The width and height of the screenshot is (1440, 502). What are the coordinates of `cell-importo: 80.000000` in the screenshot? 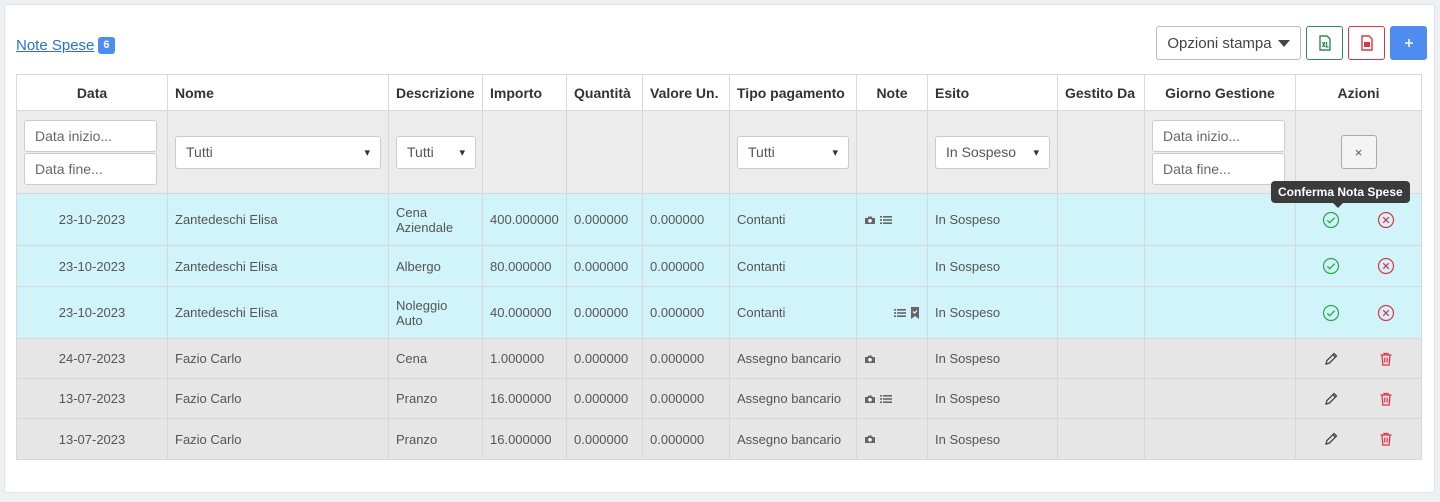 It's located at (524, 266).